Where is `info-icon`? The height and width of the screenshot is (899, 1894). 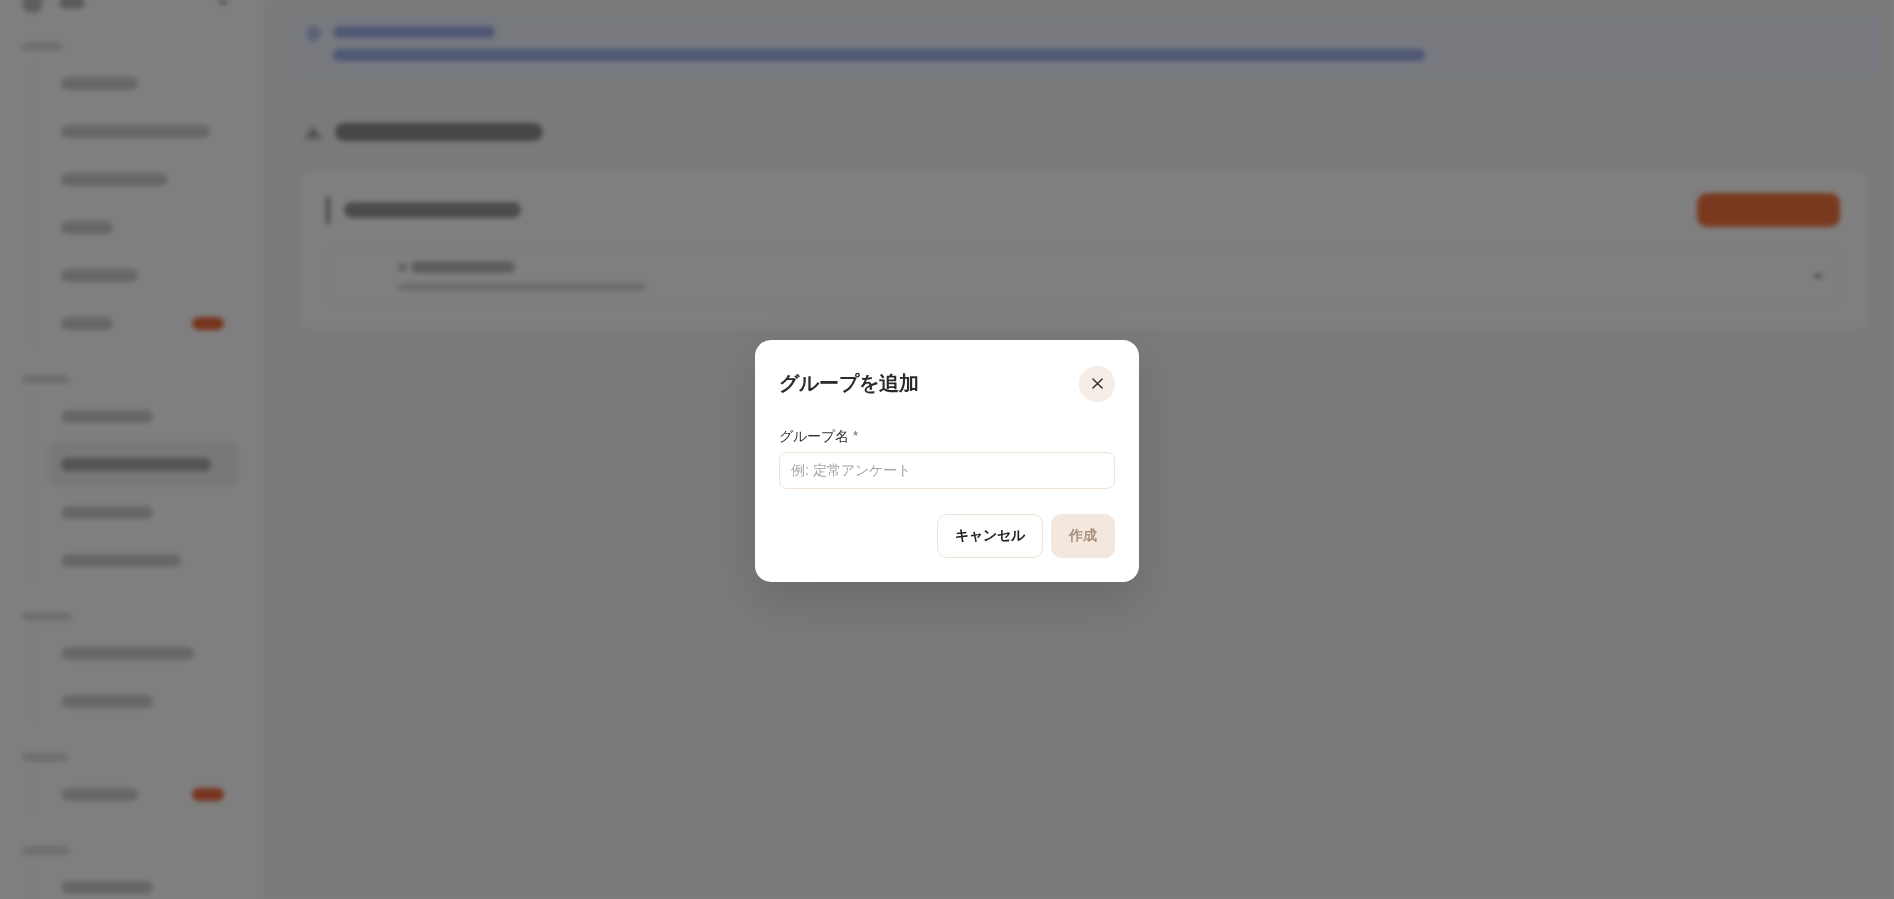
info-icon is located at coordinates (313, 33).